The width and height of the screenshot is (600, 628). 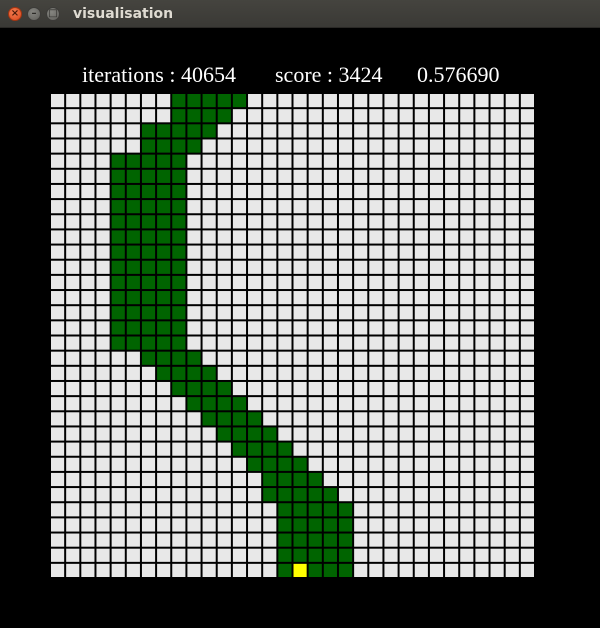 I want to click on title-bar: × – □ visualisation, so click(x=300, y=14).